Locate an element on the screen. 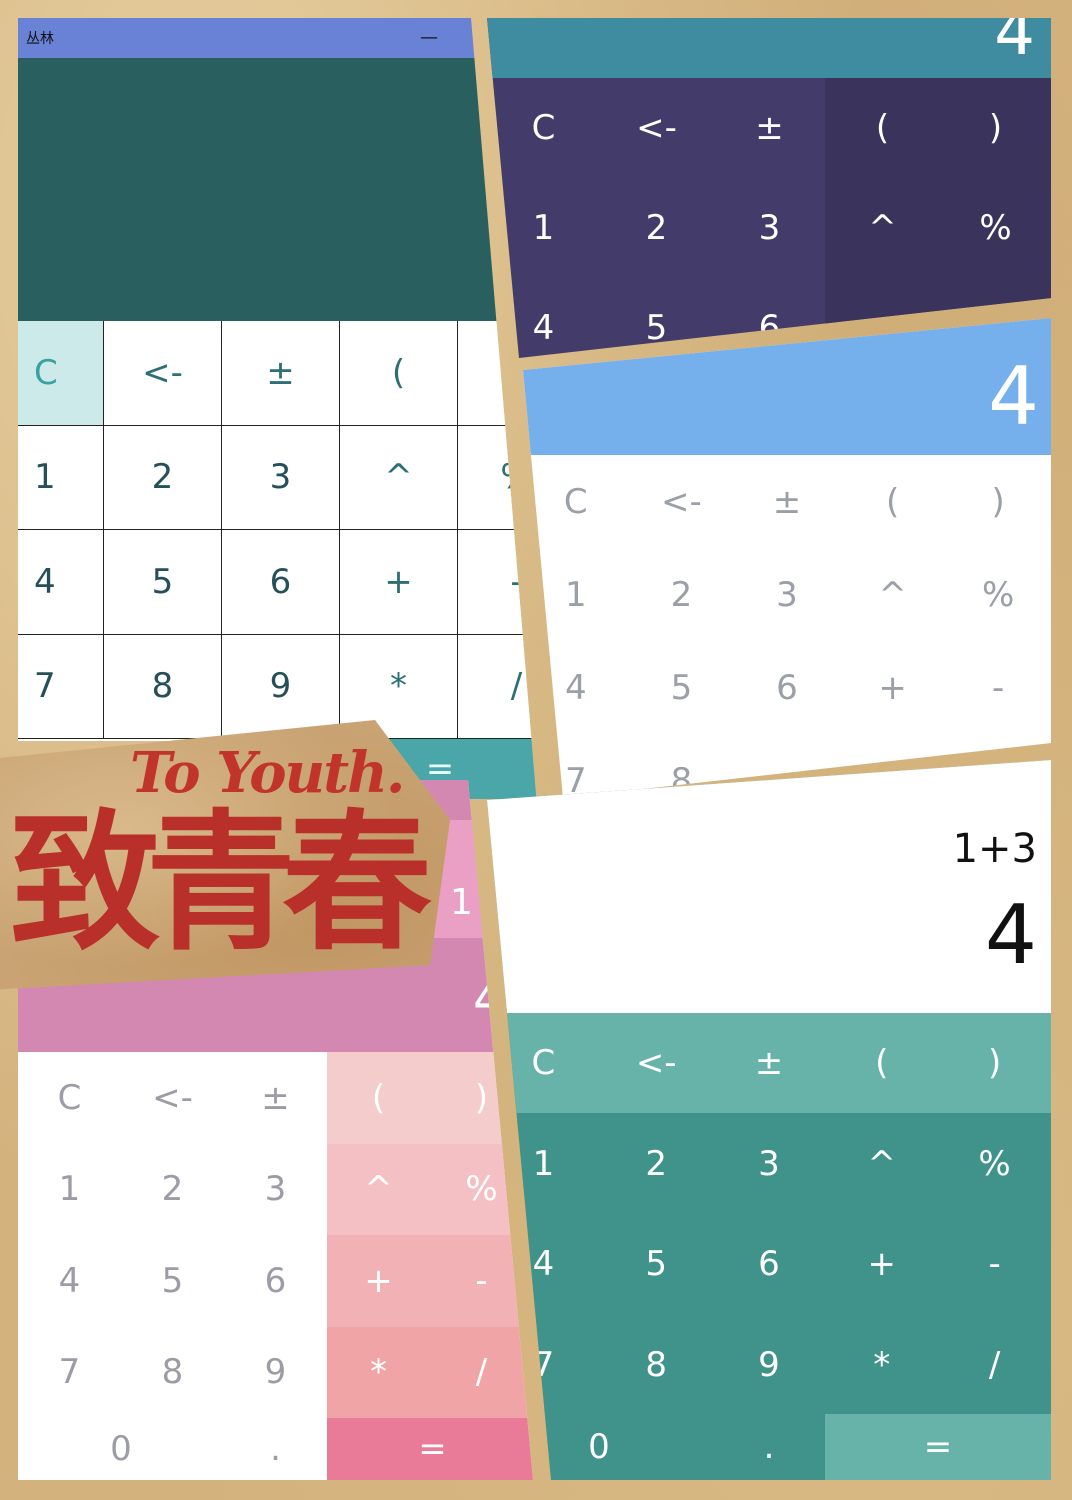  display-area: 1+3 4 is located at coordinates (769, 886).